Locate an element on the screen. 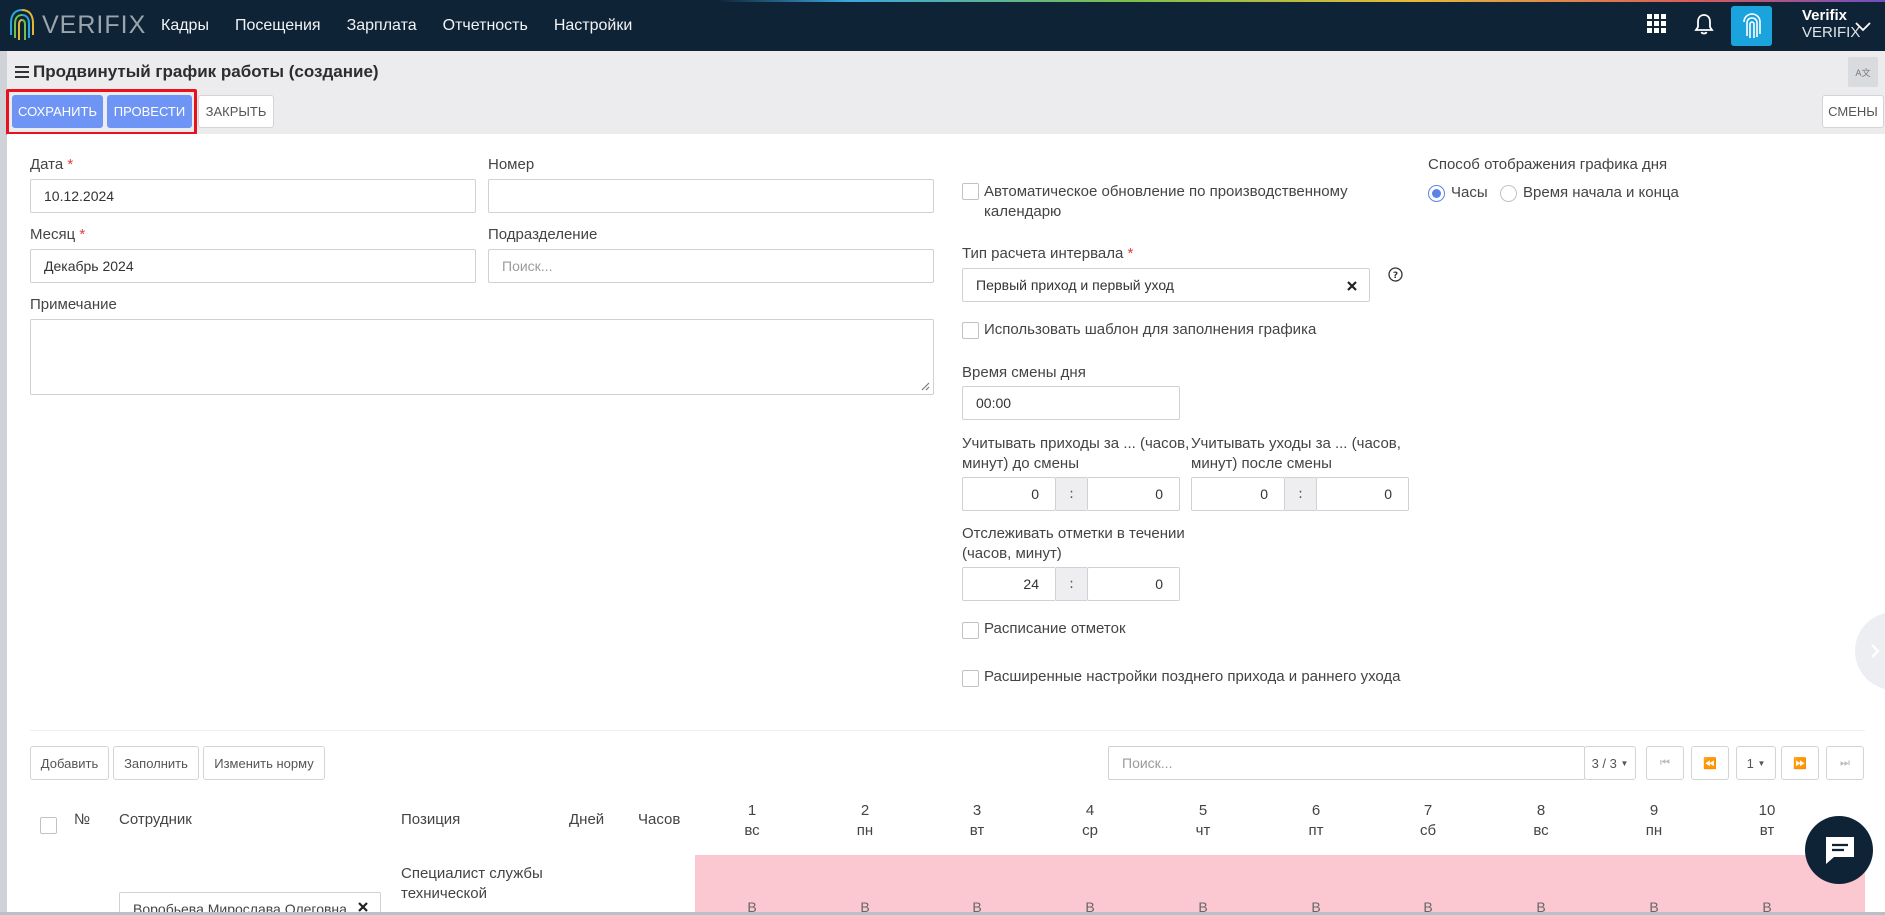 This screenshot has height=915, width=1885. col-position: Позиция is located at coordinates (430, 819).